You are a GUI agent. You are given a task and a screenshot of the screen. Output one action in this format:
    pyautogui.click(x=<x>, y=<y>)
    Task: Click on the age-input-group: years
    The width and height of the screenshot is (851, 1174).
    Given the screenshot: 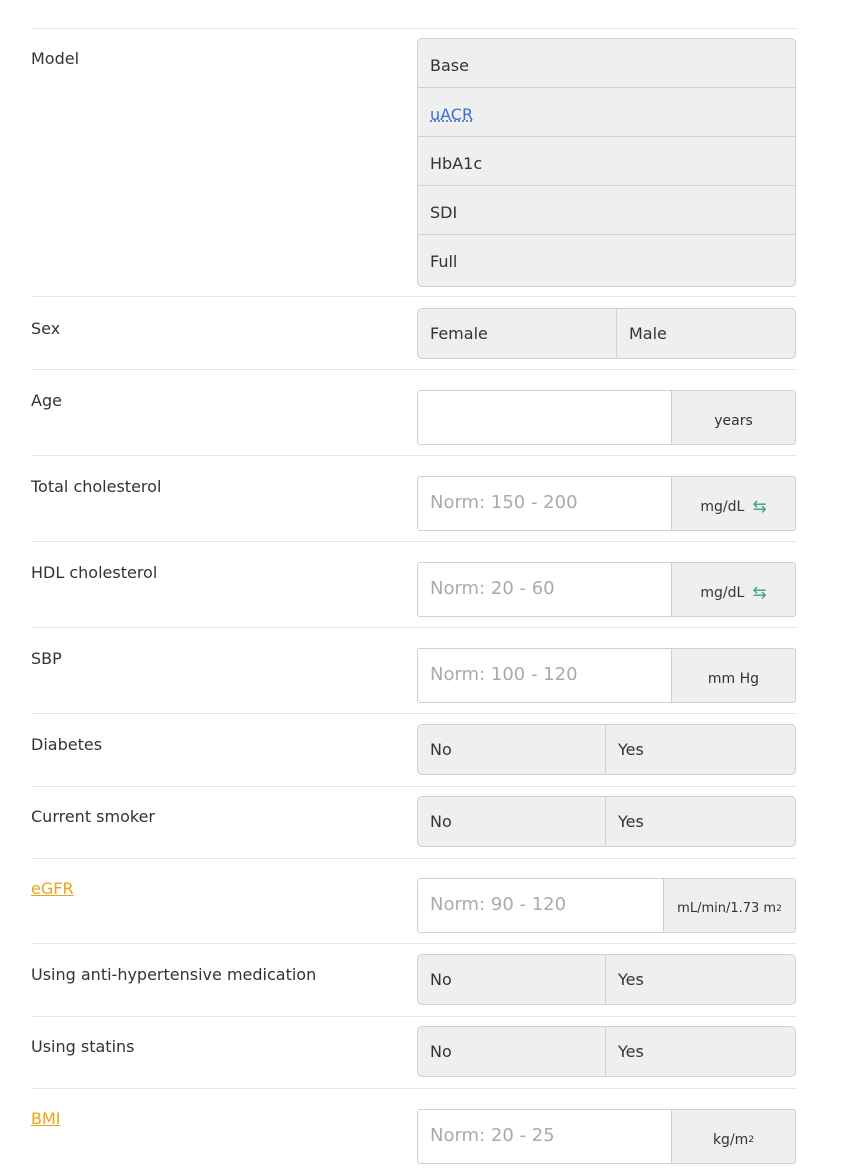 What is the action you would take?
    pyautogui.click(x=606, y=417)
    